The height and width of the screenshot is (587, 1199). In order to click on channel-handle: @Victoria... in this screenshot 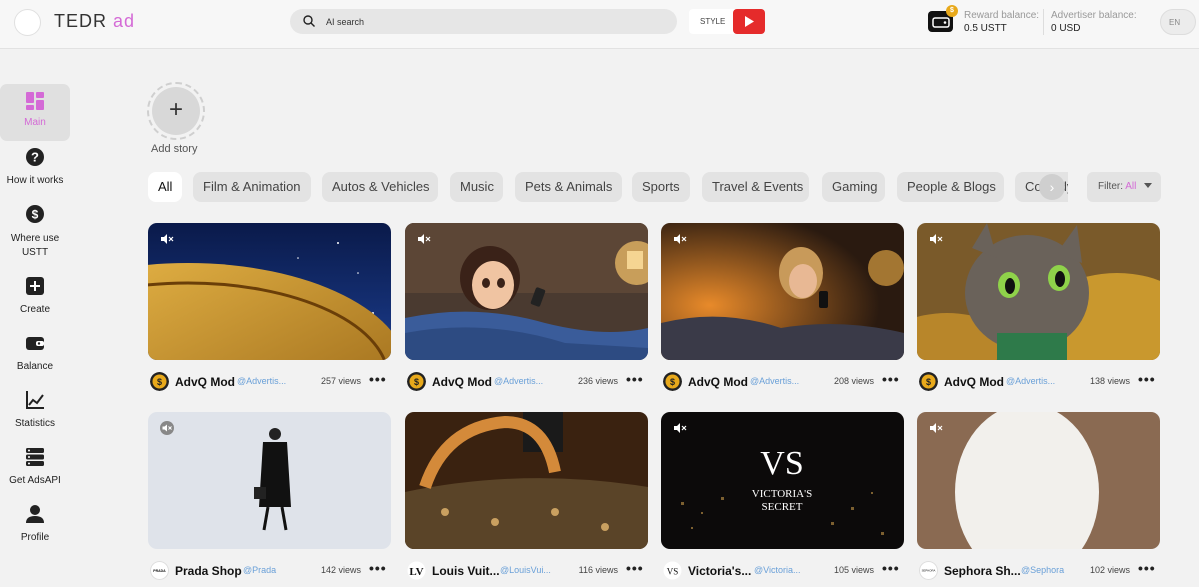, I will do `click(777, 570)`.